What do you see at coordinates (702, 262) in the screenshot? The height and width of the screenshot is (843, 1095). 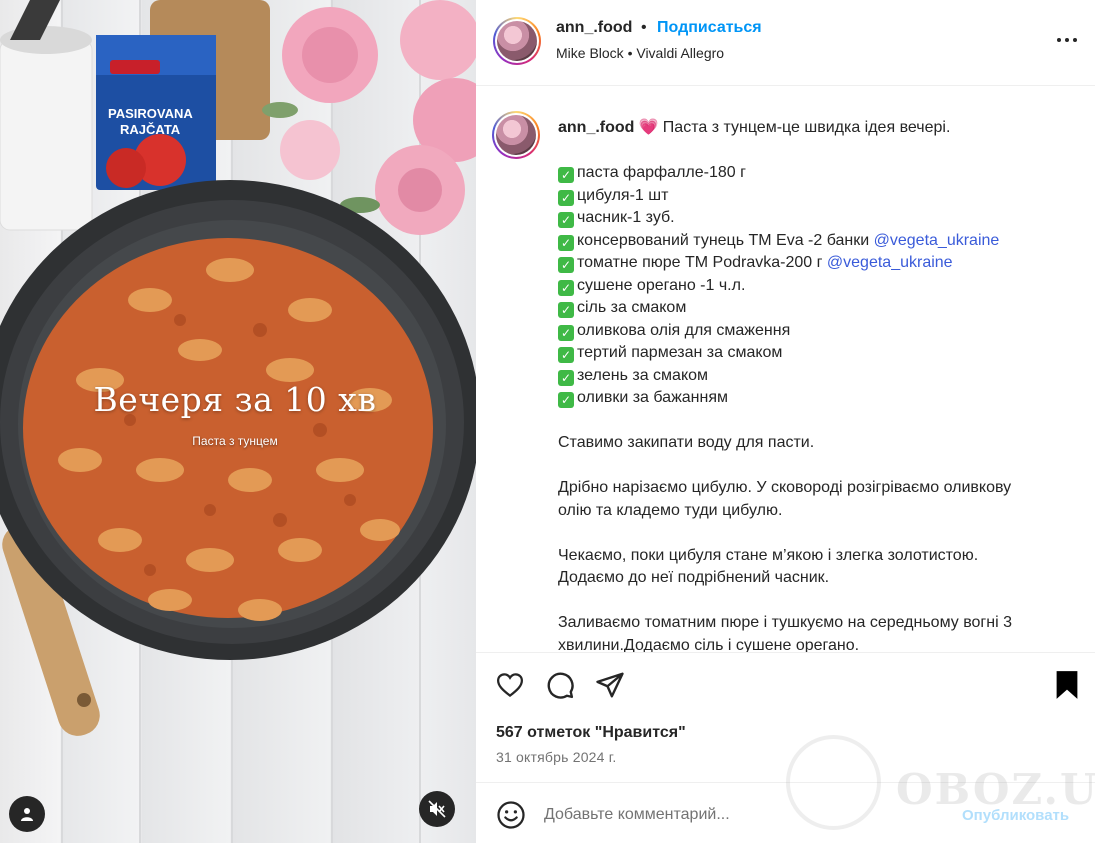 I see `ingredient-text: томатне пюре ТМ Podravka-200 г` at bounding box center [702, 262].